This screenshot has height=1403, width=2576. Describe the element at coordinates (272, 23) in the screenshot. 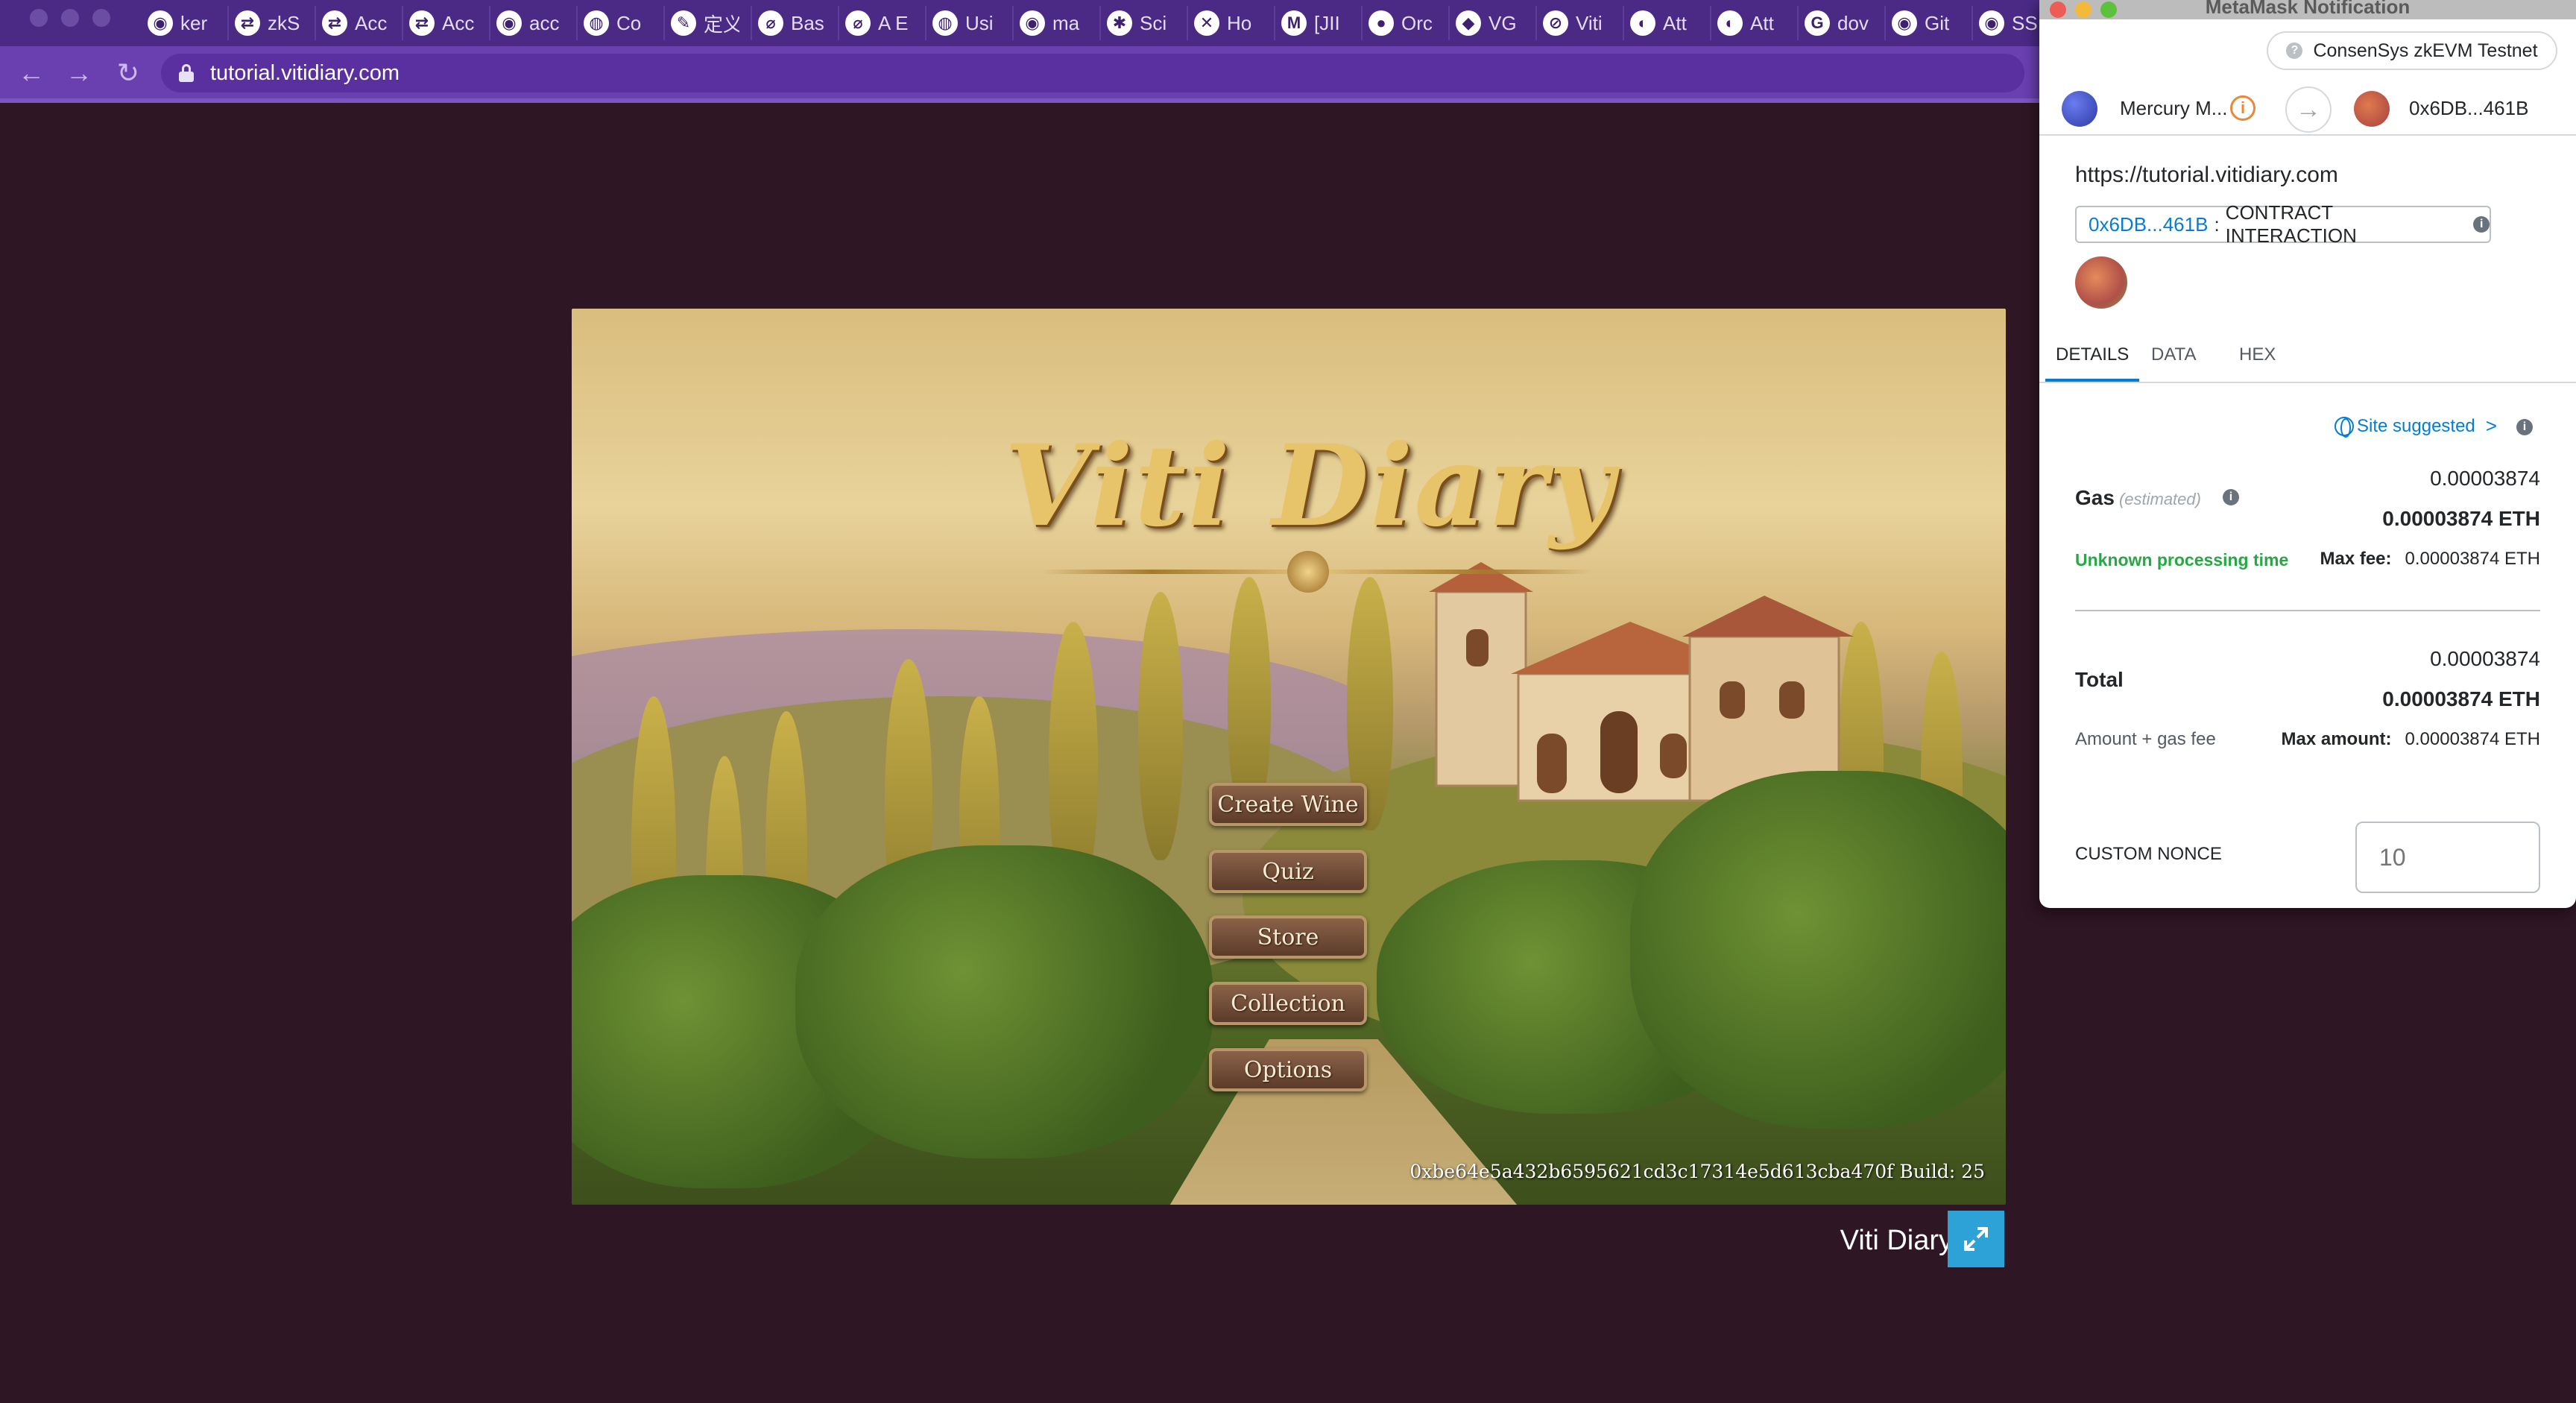

I see `browser-tab: ⇄ zkS` at that location.